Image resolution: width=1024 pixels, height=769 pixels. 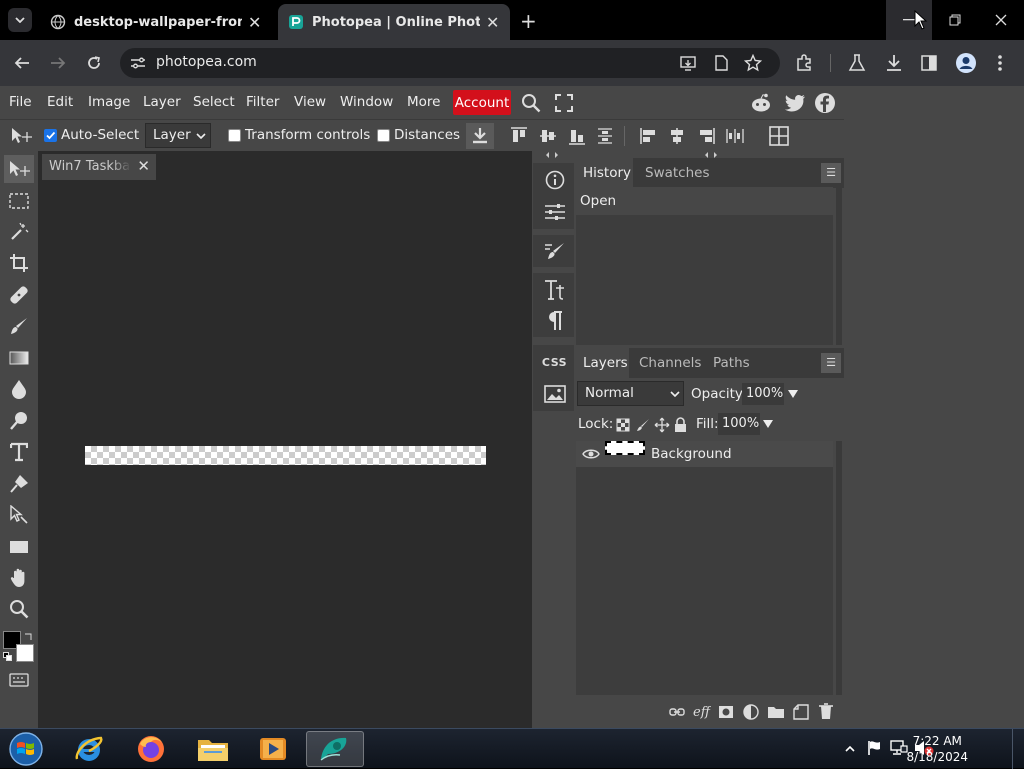 I want to click on default-colors-icon, so click(x=7, y=656).